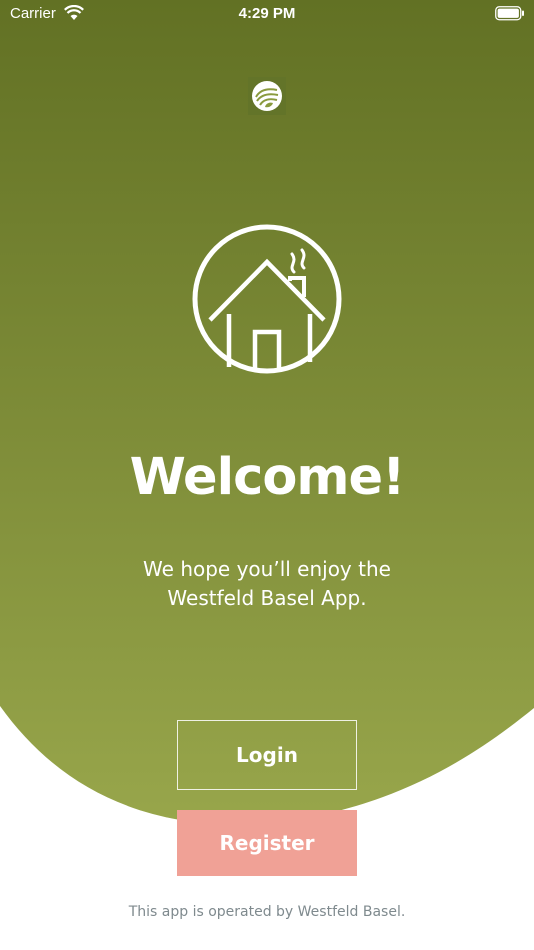 The height and width of the screenshot is (950, 534). What do you see at coordinates (267, 299) in the screenshot?
I see `house-icon` at bounding box center [267, 299].